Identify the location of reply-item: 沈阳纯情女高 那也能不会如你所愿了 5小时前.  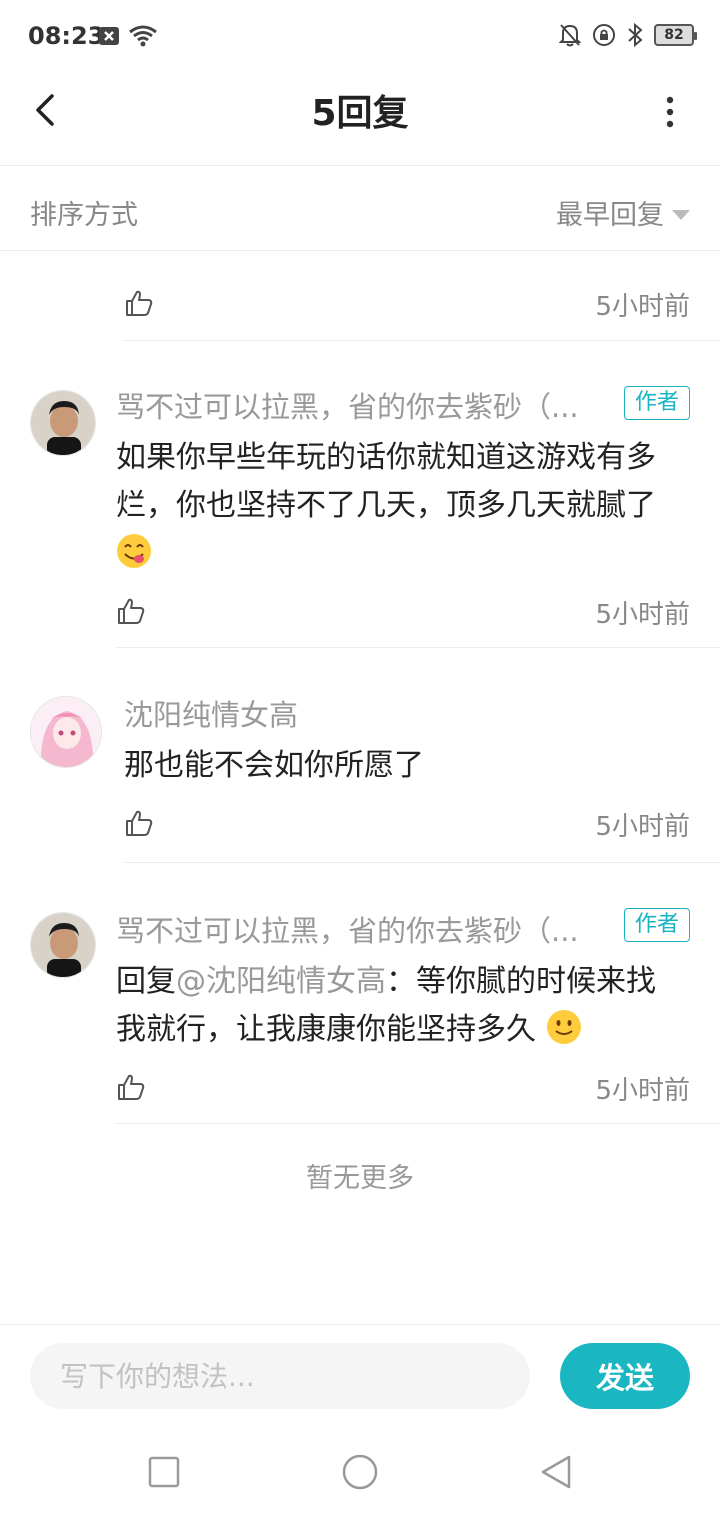
(360, 770).